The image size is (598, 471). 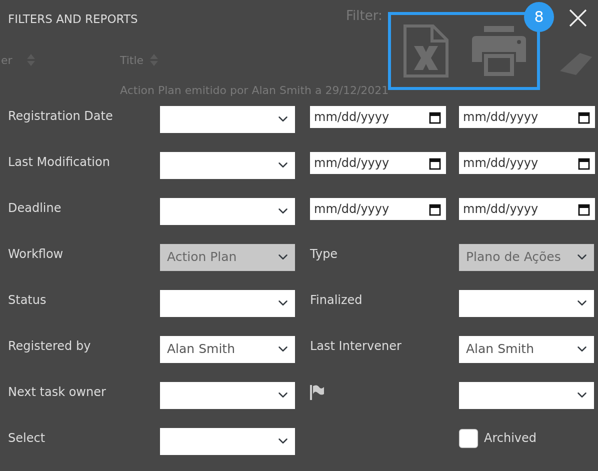 I want to click on field-label: Last Modification, so click(x=59, y=162).